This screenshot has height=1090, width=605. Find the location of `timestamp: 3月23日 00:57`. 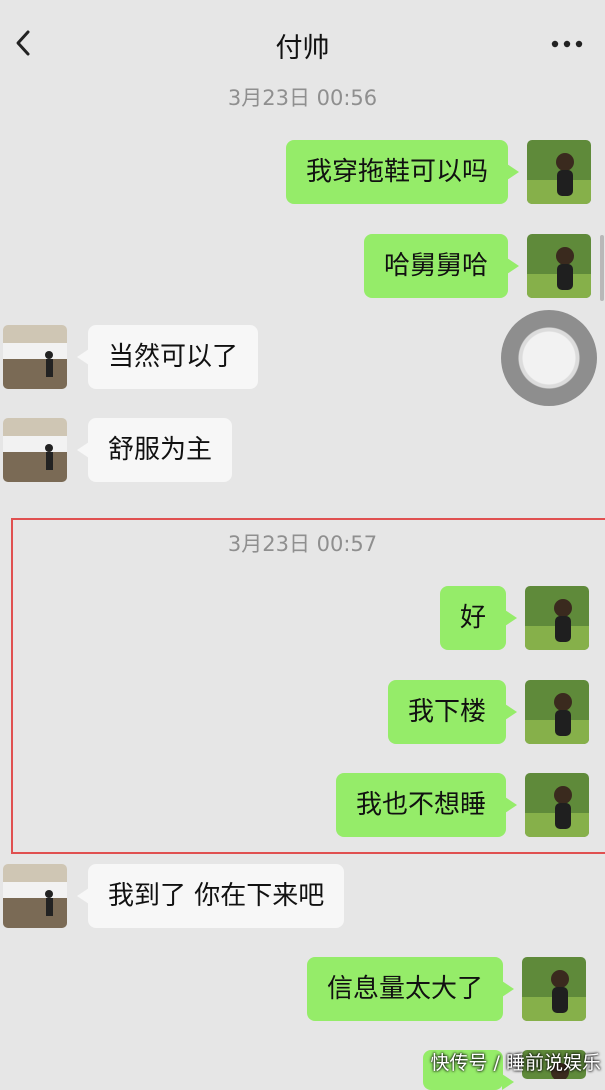

timestamp: 3月23日 00:57 is located at coordinates (302, 544).